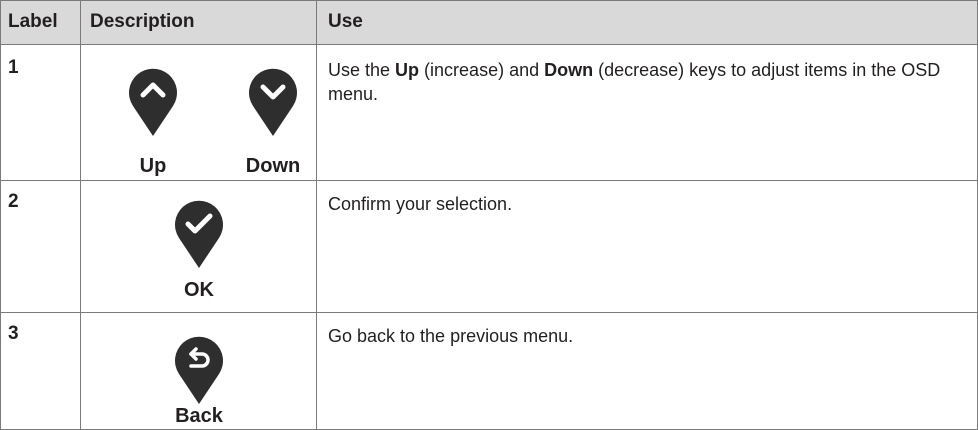  What do you see at coordinates (199, 290) in the screenshot?
I see `ok-button-label: OK` at bounding box center [199, 290].